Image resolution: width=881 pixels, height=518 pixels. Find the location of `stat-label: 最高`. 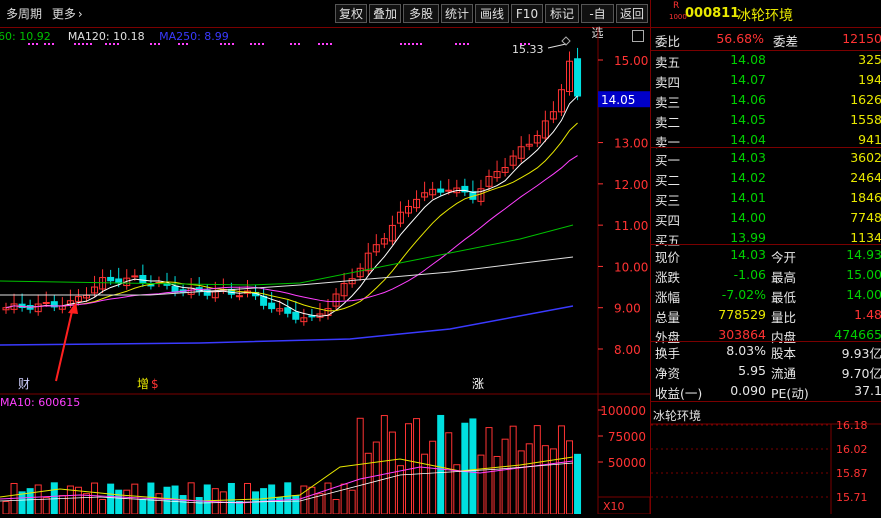

stat-label: 最高 is located at coordinates (784, 277).